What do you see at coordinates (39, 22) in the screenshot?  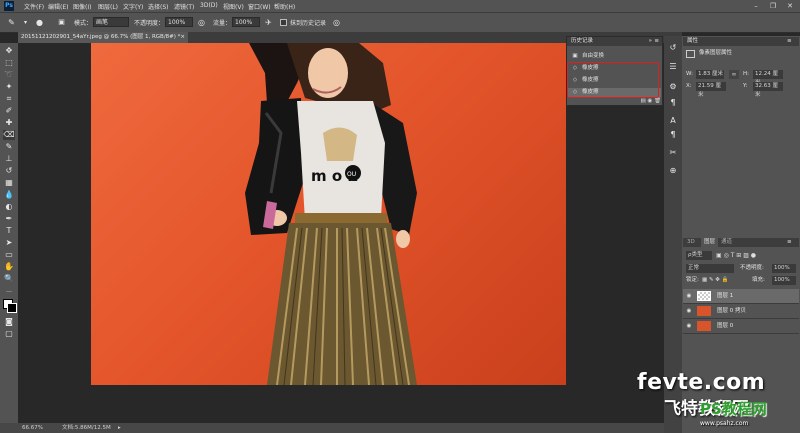 I see `brush-size-icon: ●` at bounding box center [39, 22].